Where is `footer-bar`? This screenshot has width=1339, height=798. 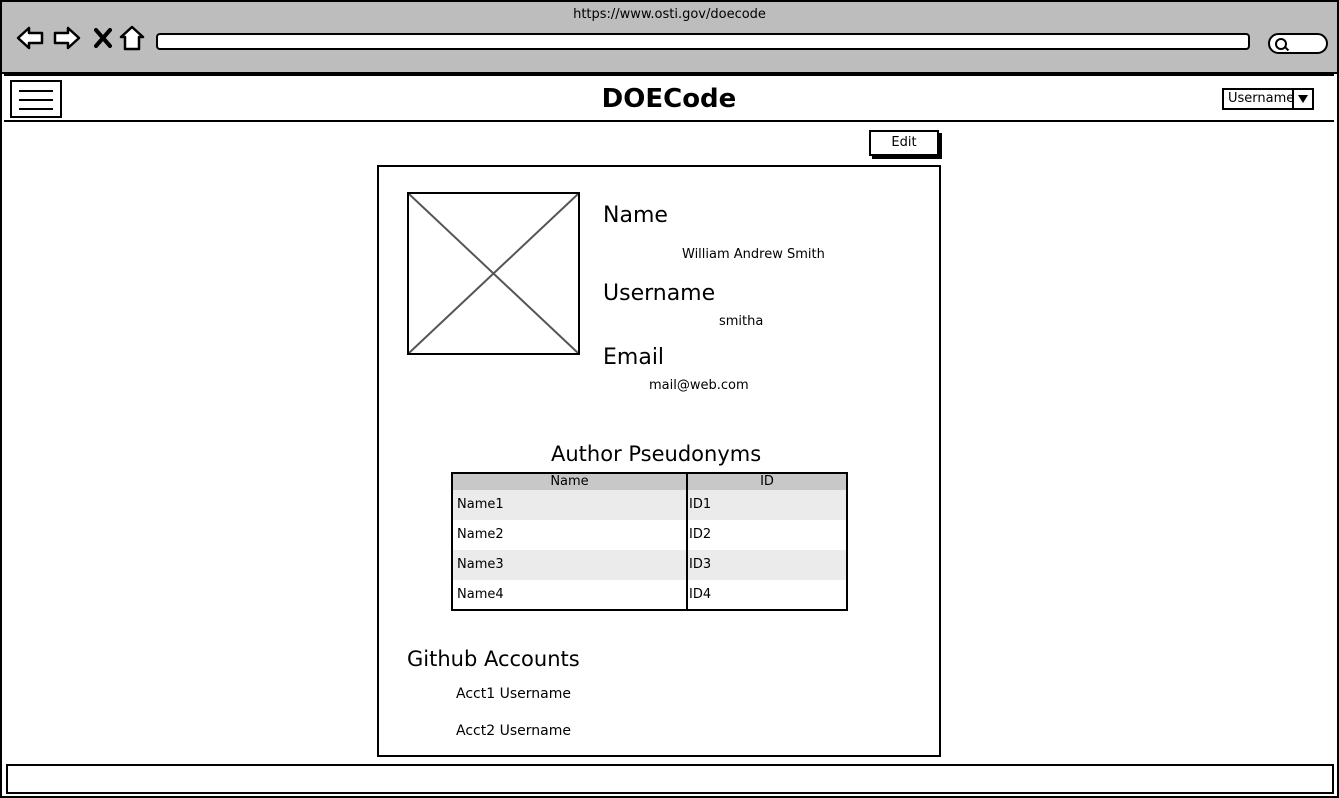
footer-bar is located at coordinates (670, 779).